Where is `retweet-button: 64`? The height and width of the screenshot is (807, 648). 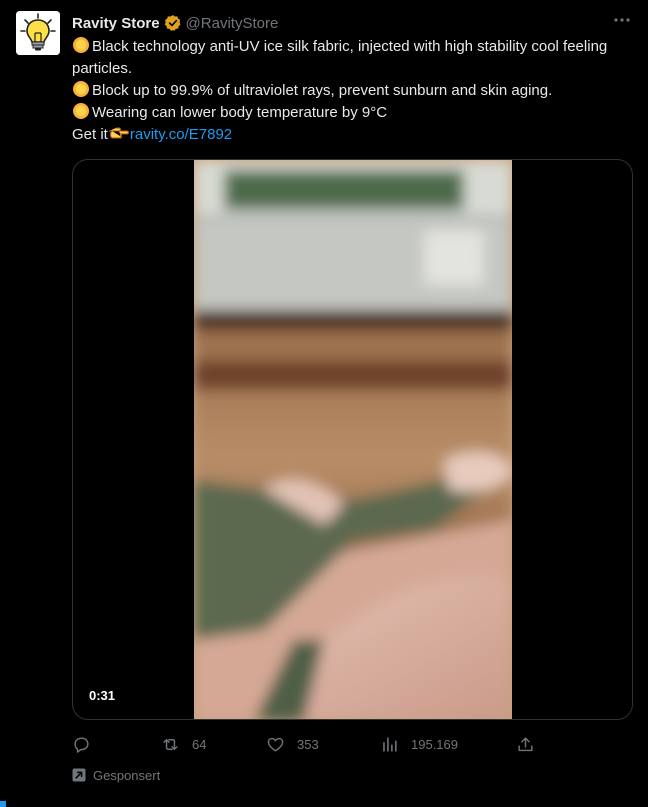 retweet-button: 64 is located at coordinates (183, 744).